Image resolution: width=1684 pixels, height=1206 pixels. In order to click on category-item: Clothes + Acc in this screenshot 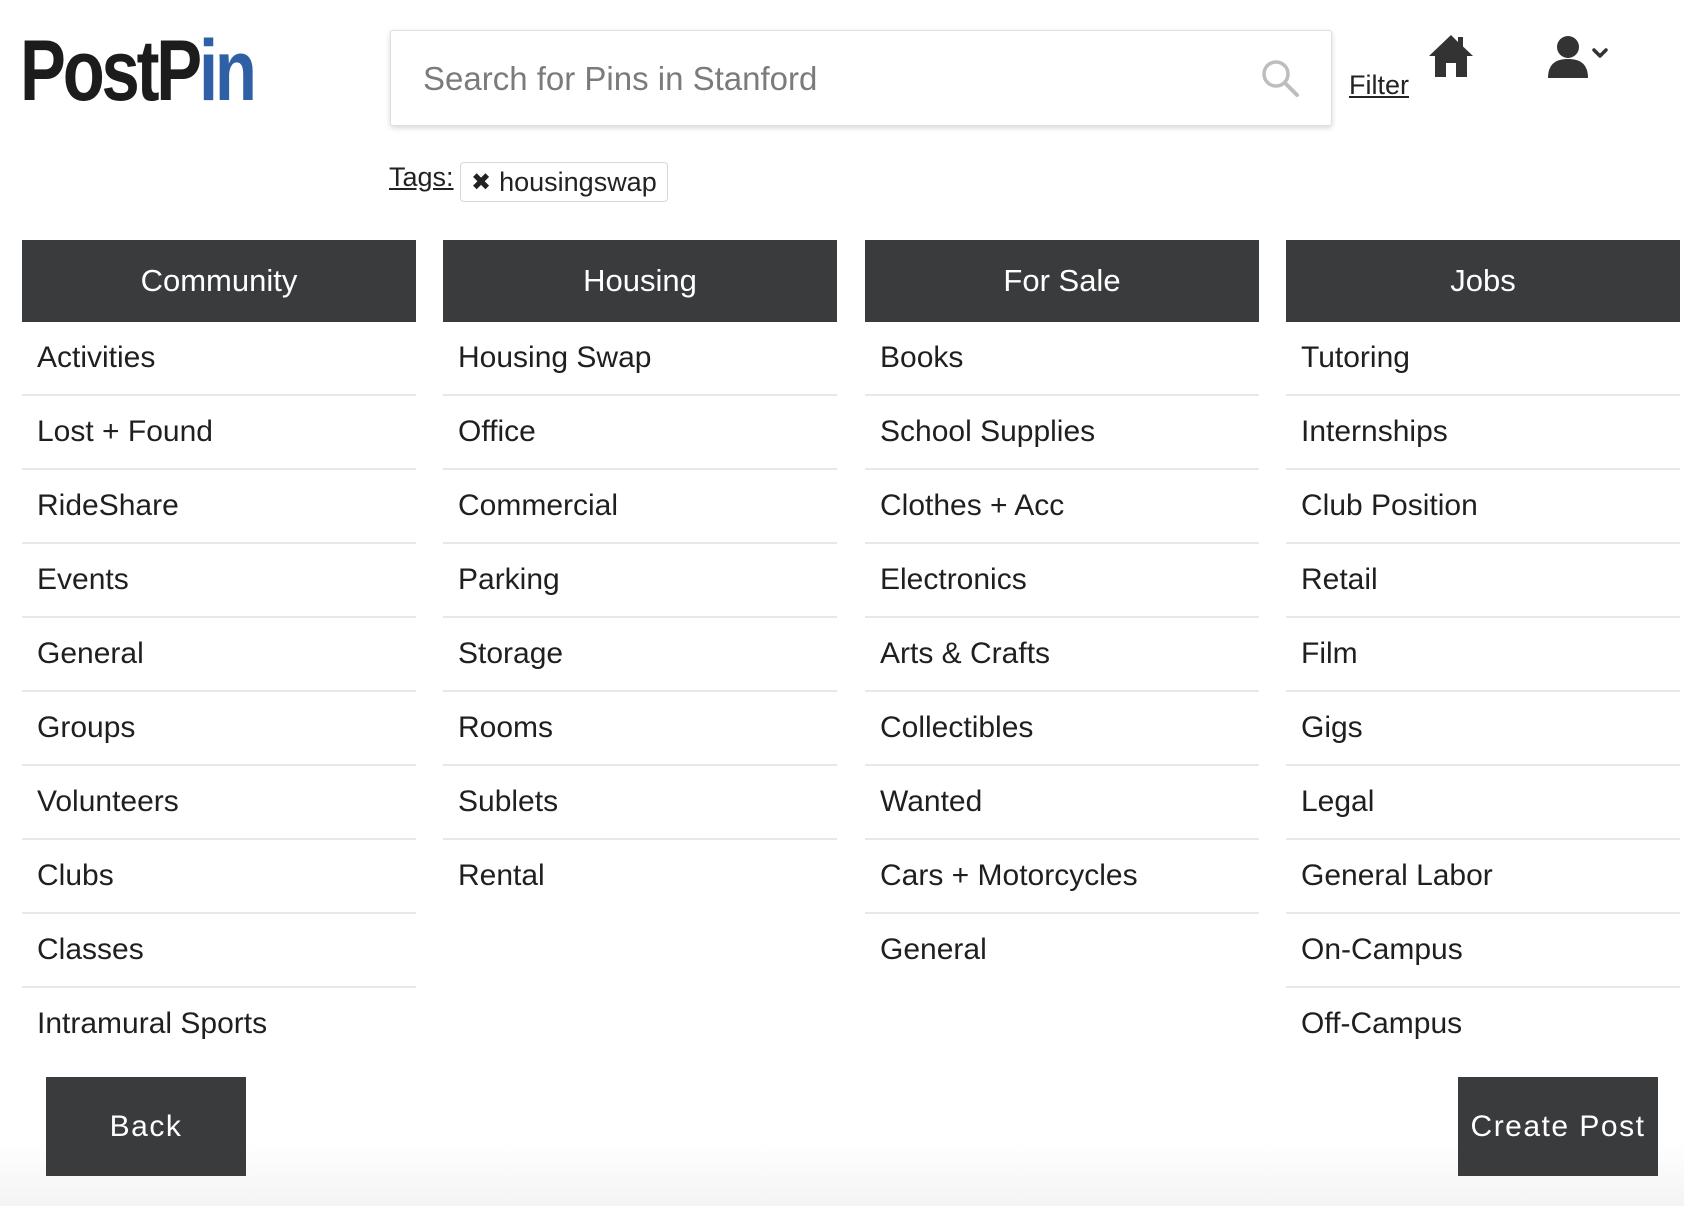, I will do `click(1062, 507)`.